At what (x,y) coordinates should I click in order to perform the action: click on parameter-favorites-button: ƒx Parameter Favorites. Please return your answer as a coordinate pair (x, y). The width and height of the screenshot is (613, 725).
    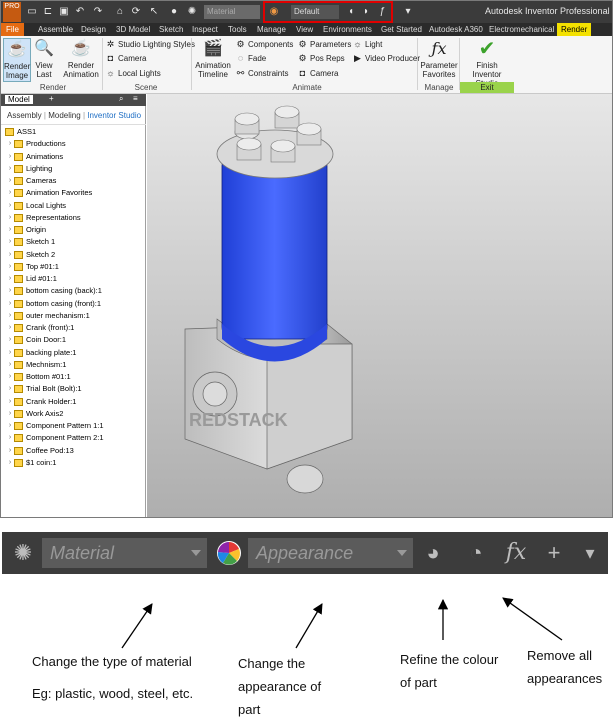
    Looking at the image, I should click on (439, 59).